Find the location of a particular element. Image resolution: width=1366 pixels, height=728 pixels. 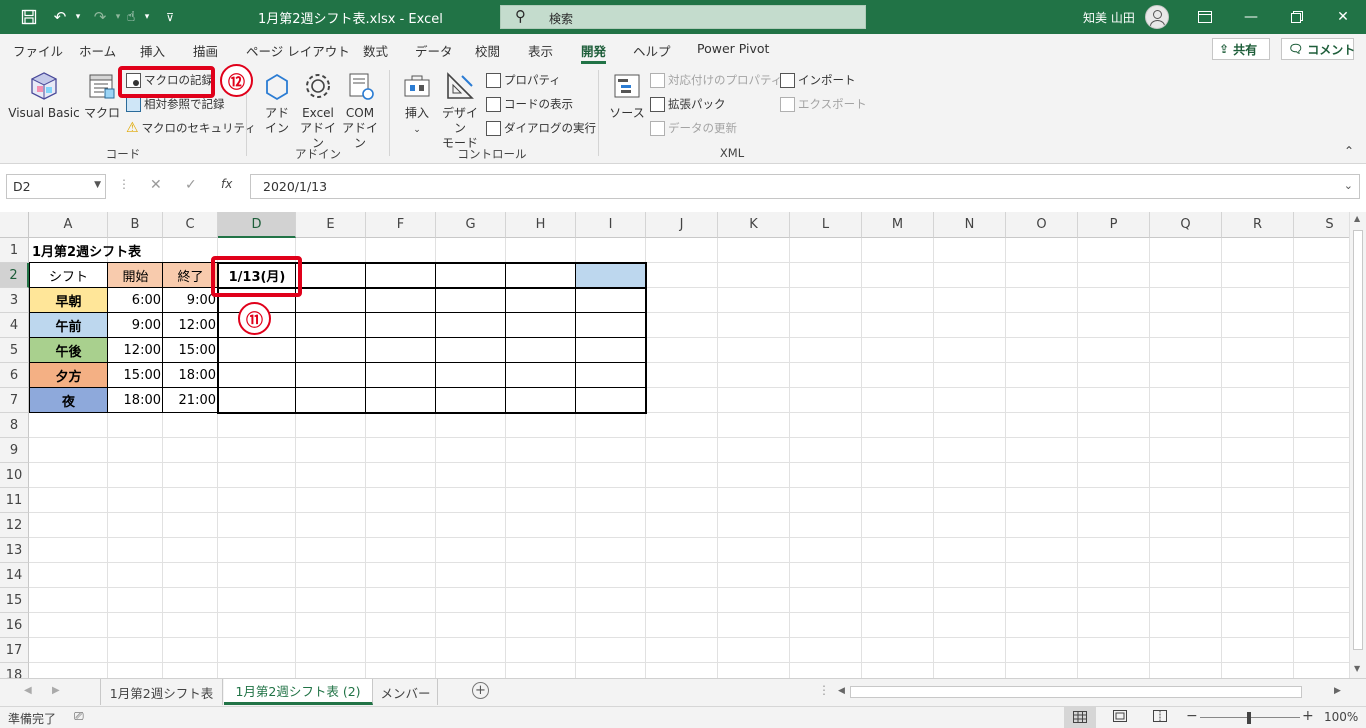

name-box: D2 ▼ is located at coordinates (56, 186).